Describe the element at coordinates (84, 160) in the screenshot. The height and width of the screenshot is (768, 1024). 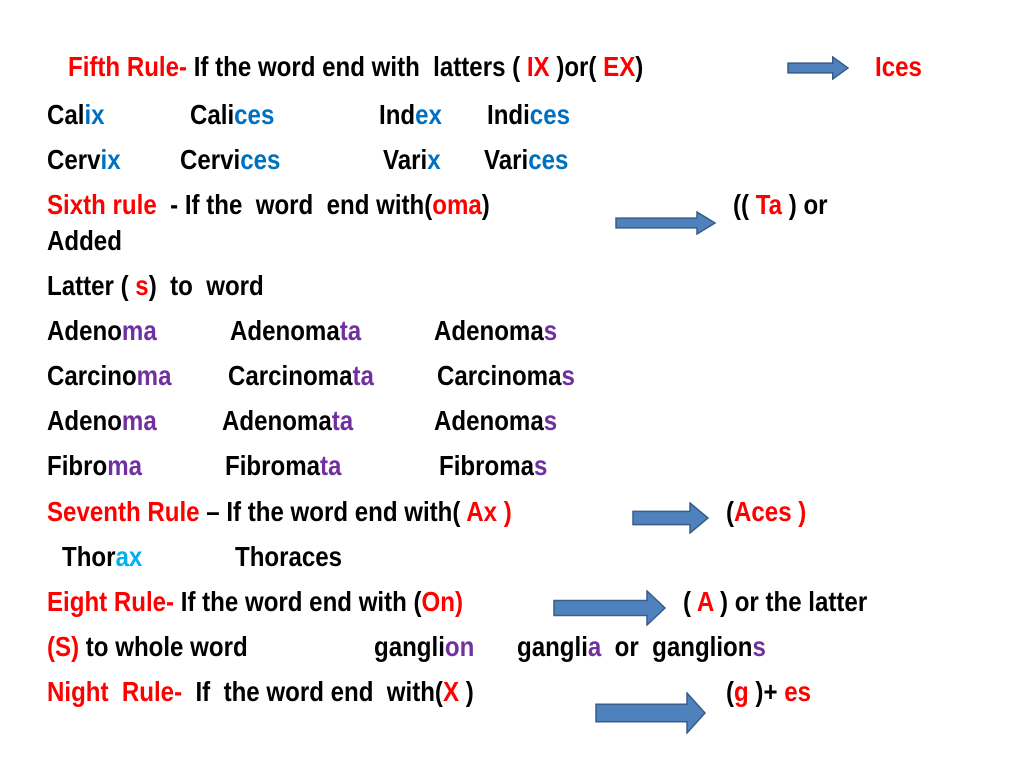
I see `example-cervix-text: Cervix` at that location.